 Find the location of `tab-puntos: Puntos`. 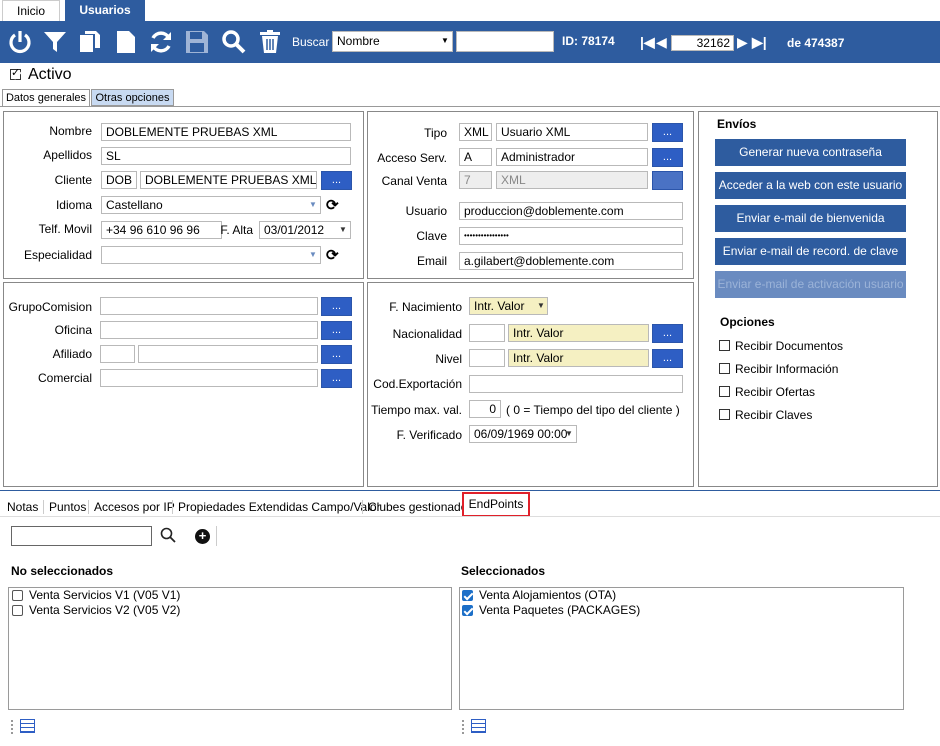

tab-puntos: Puntos is located at coordinates (67, 507).